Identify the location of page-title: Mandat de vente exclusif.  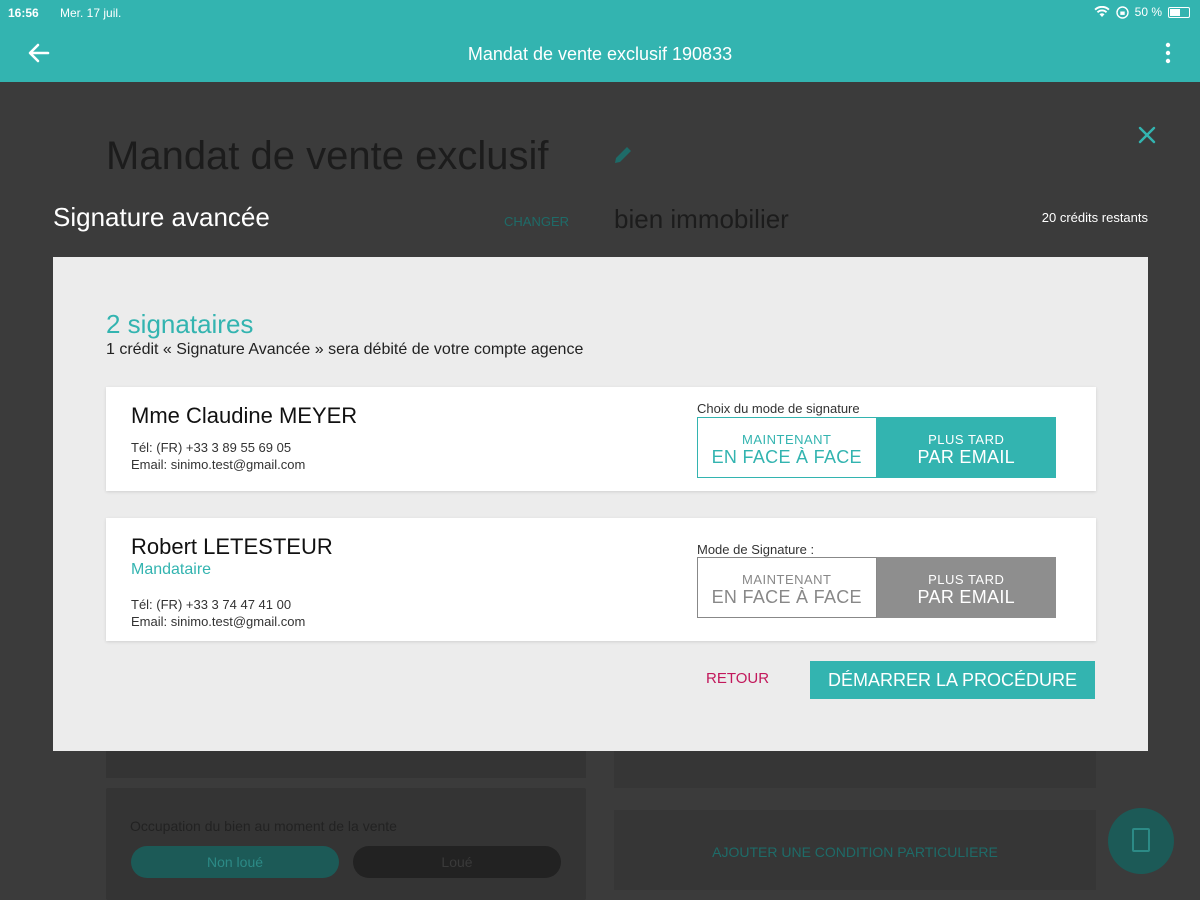
(327, 156).